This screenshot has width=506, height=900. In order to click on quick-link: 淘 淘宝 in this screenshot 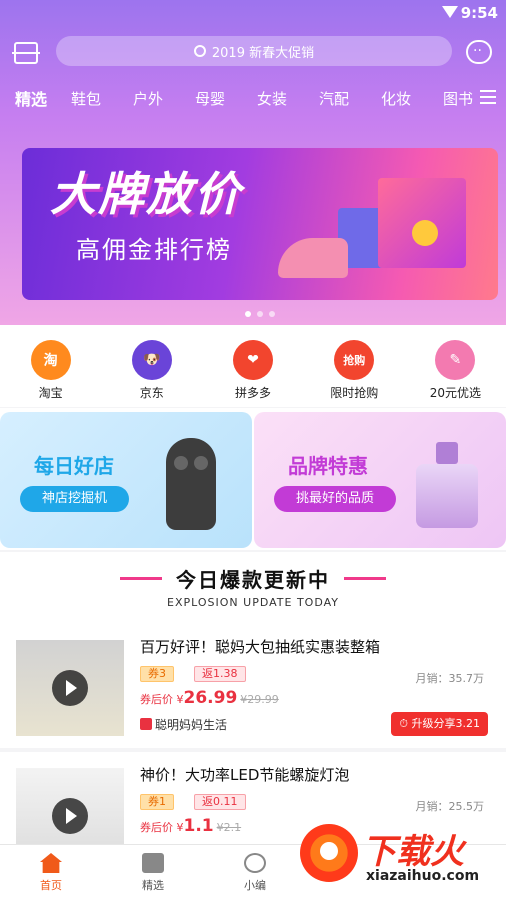, I will do `click(50, 366)`.